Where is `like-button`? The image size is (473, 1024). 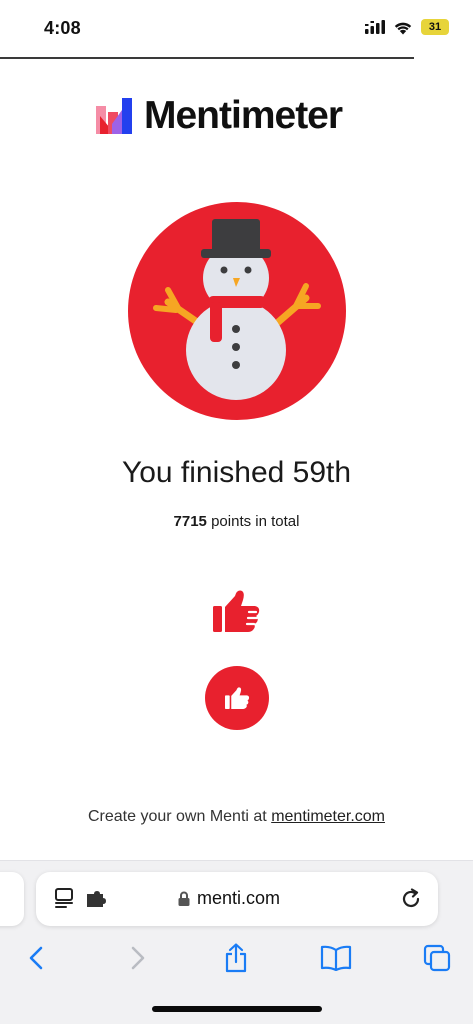 like-button is located at coordinates (237, 698).